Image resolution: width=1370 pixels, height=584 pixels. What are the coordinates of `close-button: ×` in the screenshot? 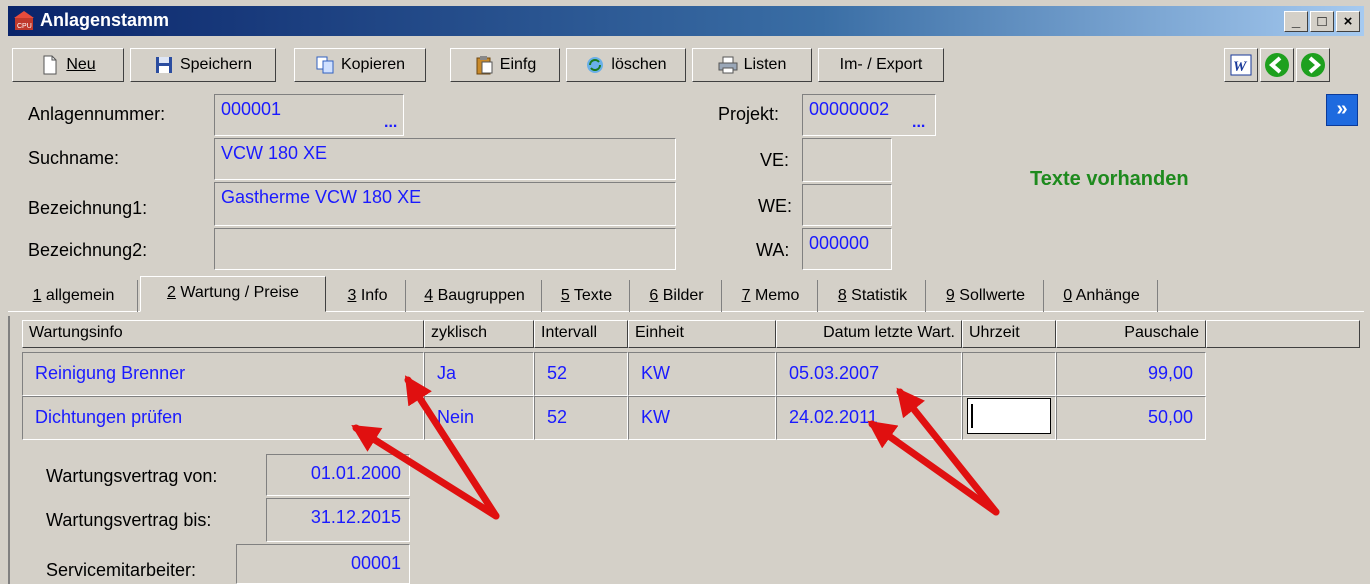 It's located at (1348, 21).